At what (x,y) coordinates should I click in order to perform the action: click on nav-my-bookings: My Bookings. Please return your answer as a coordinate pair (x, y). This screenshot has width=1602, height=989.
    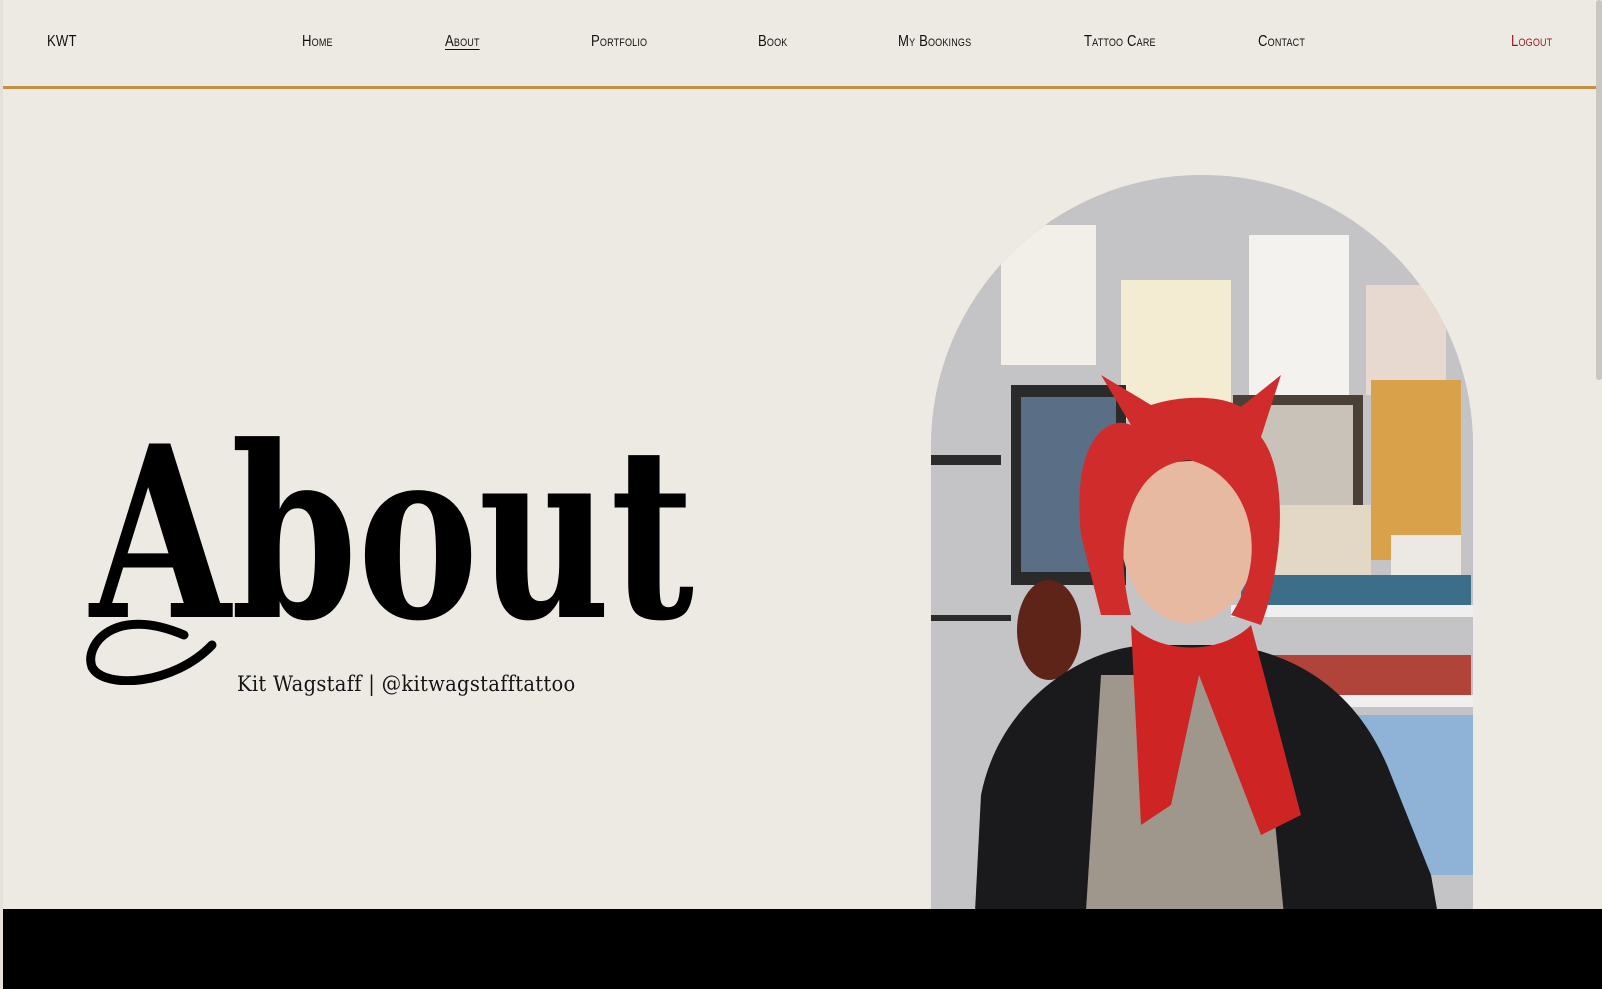
    Looking at the image, I should click on (934, 42).